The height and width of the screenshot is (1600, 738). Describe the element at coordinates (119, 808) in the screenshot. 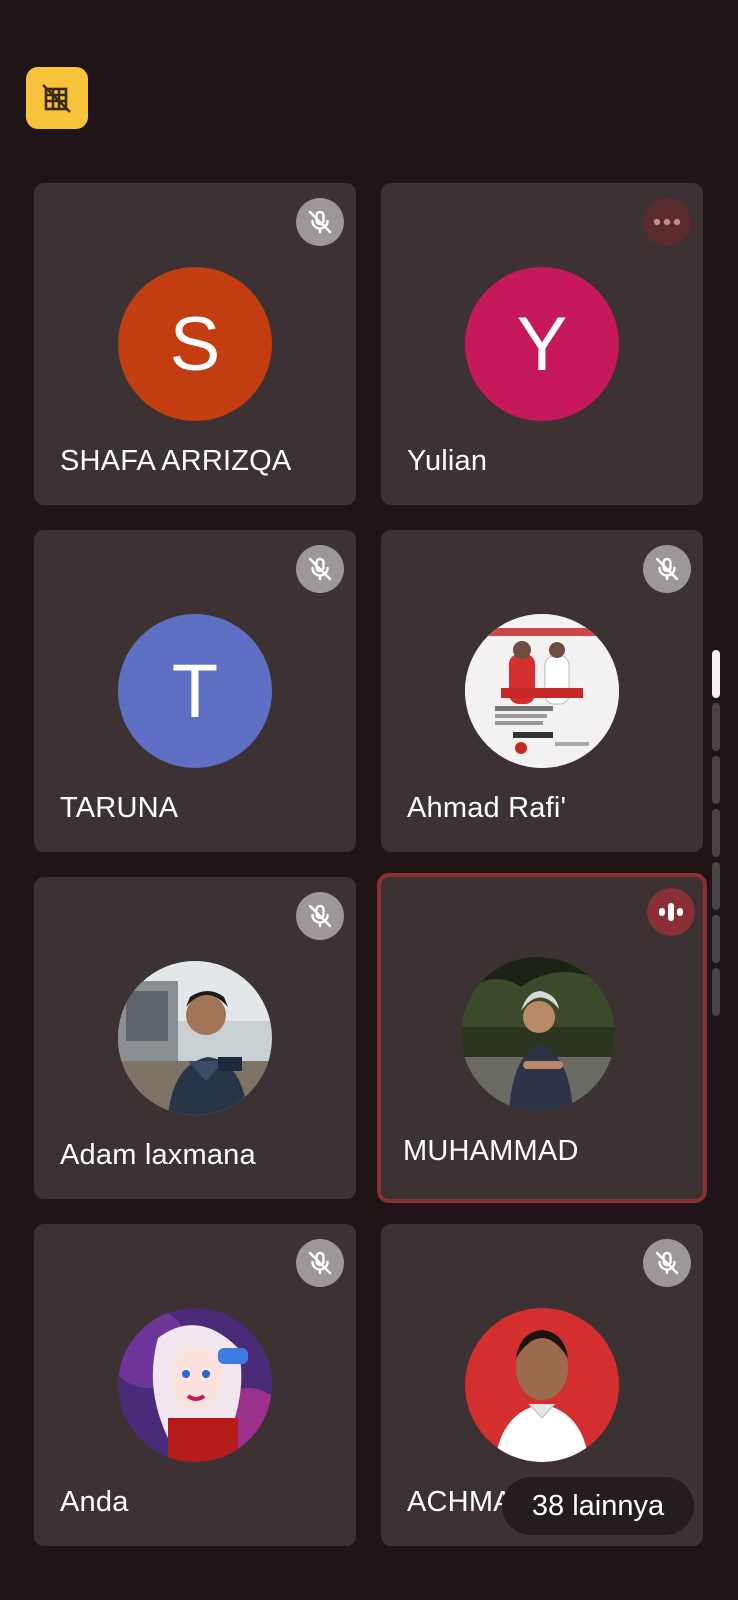

I see `participant-name: TARUNA` at that location.